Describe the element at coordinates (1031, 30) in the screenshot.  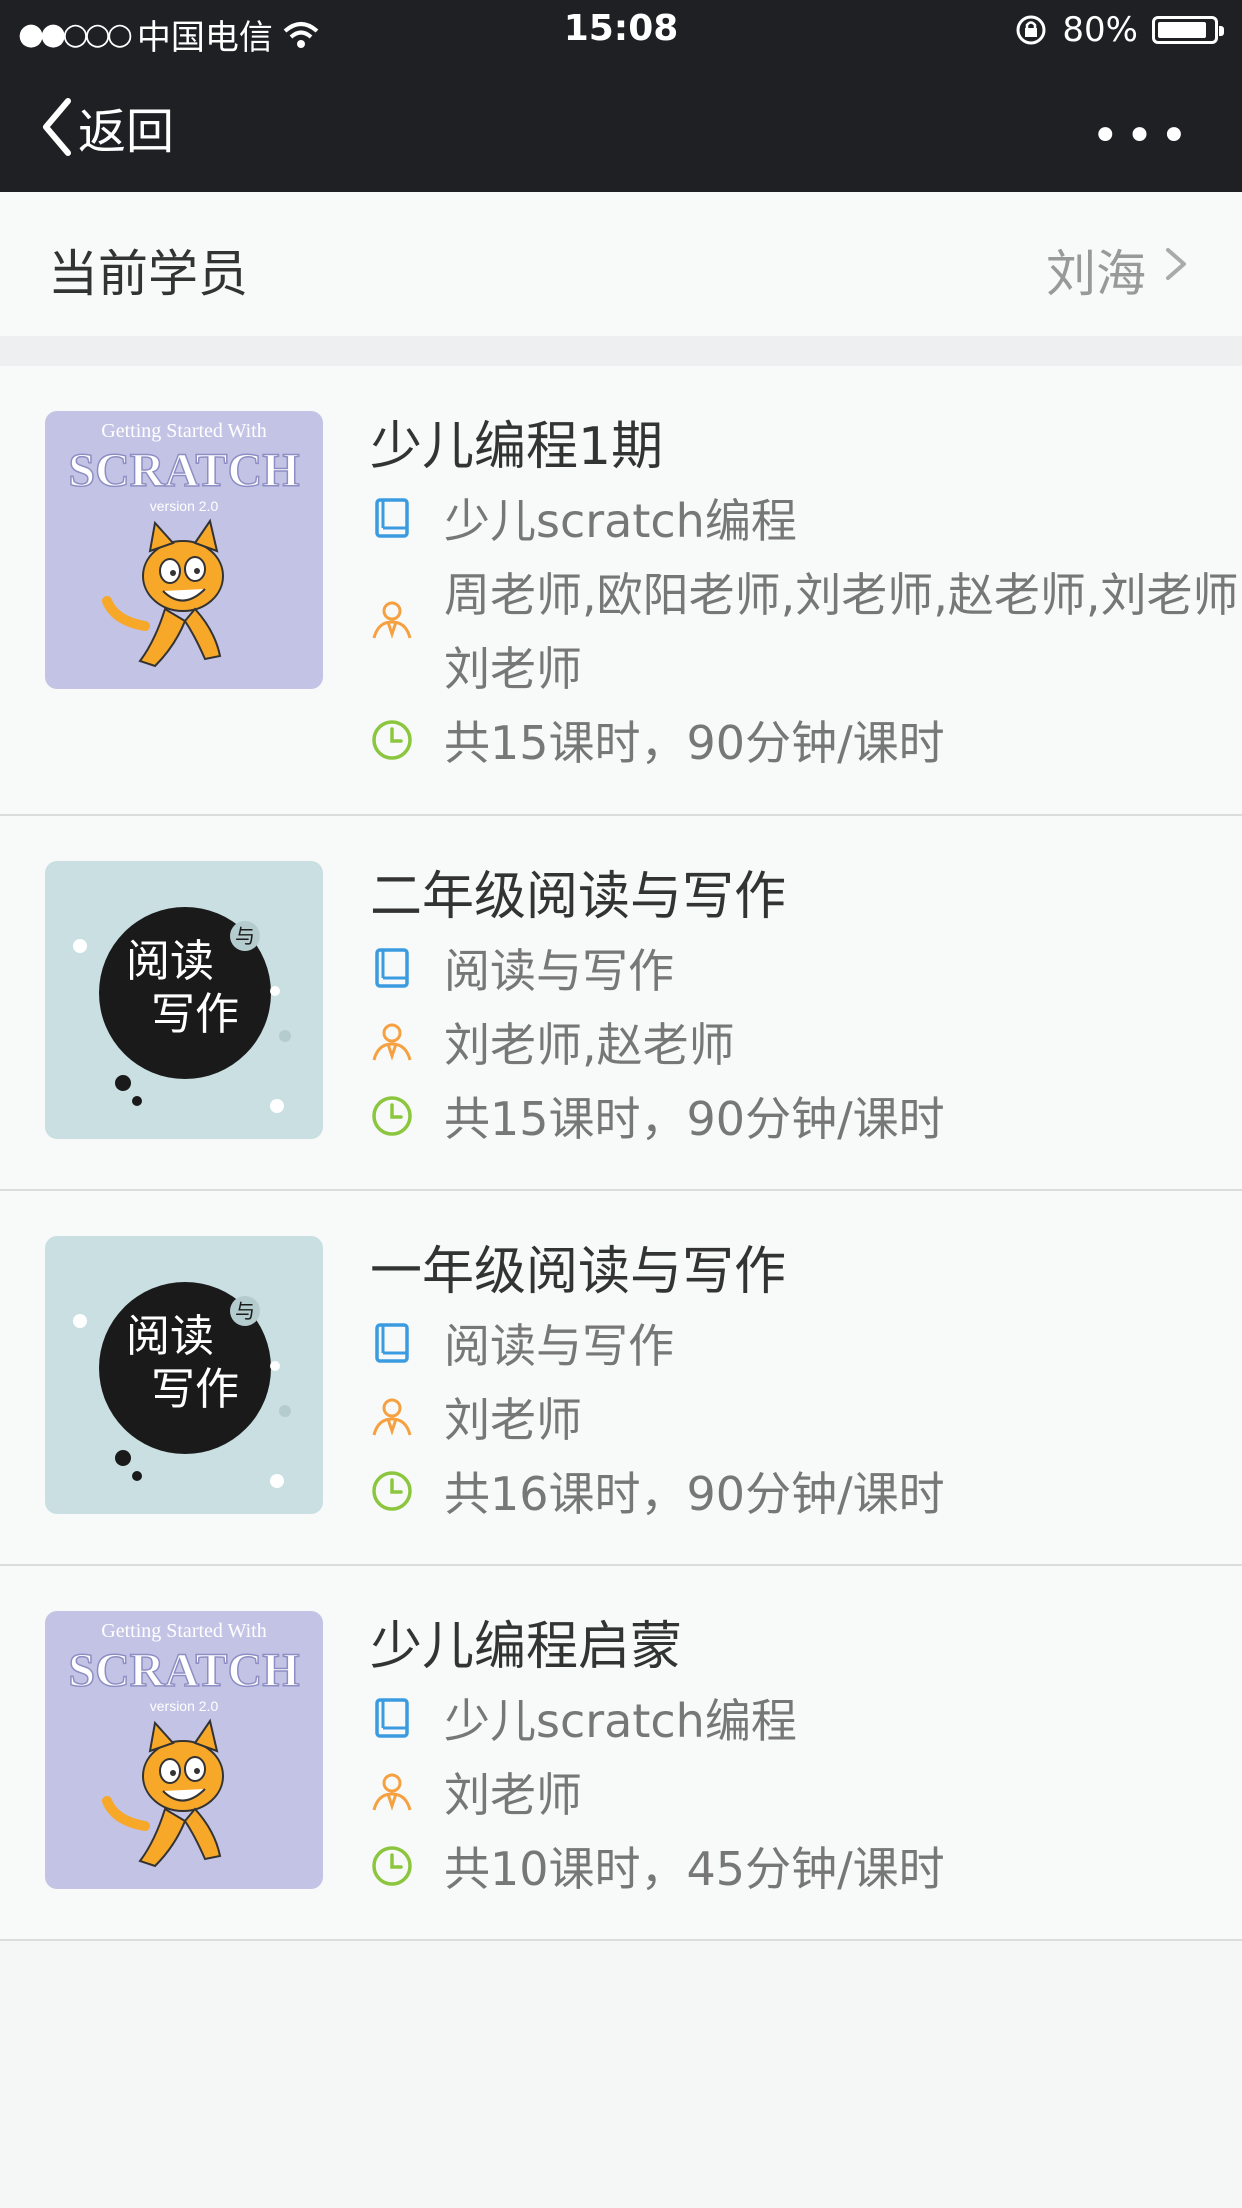
I see `rotation-lock-icon` at that location.